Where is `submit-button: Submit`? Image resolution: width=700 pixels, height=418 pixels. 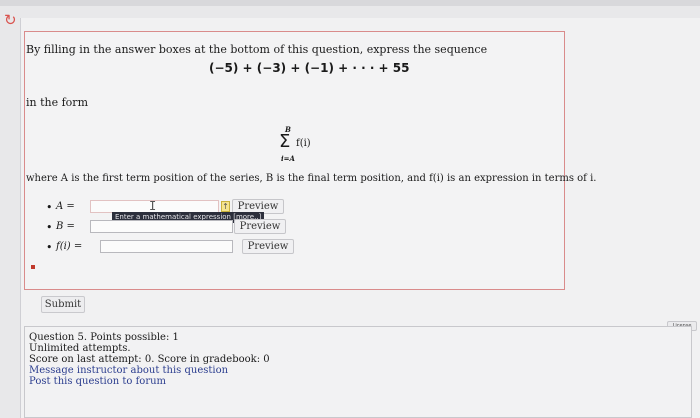
submit-button: Submit is located at coordinates (63, 304).